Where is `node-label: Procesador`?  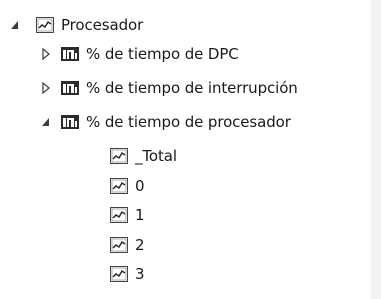 node-label: Procesador is located at coordinates (102, 25).